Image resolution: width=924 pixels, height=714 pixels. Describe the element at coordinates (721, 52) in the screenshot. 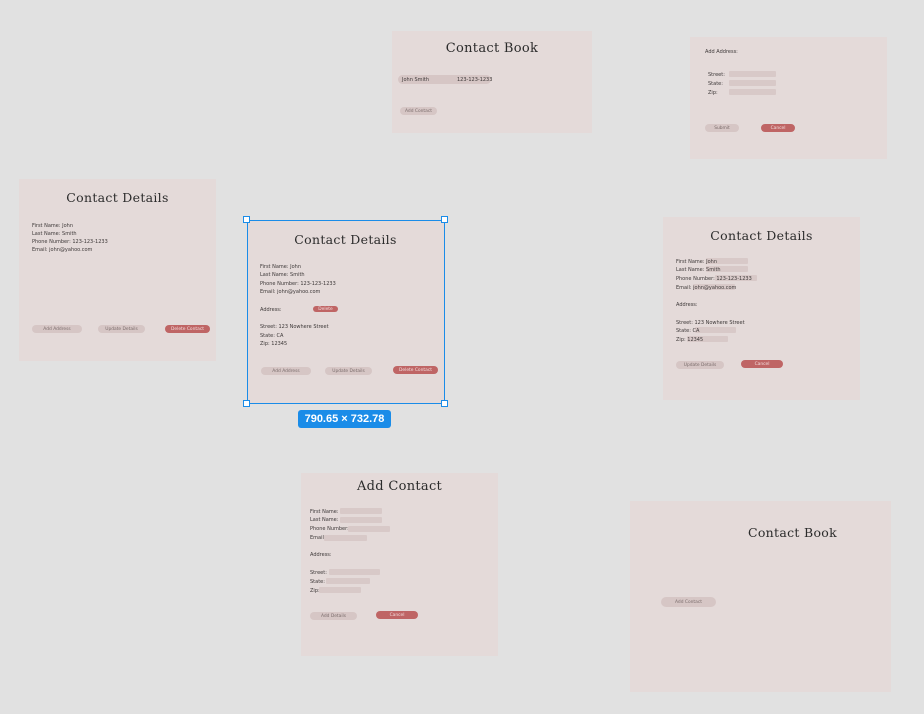

I see `add-address-header: Add Address:` at that location.